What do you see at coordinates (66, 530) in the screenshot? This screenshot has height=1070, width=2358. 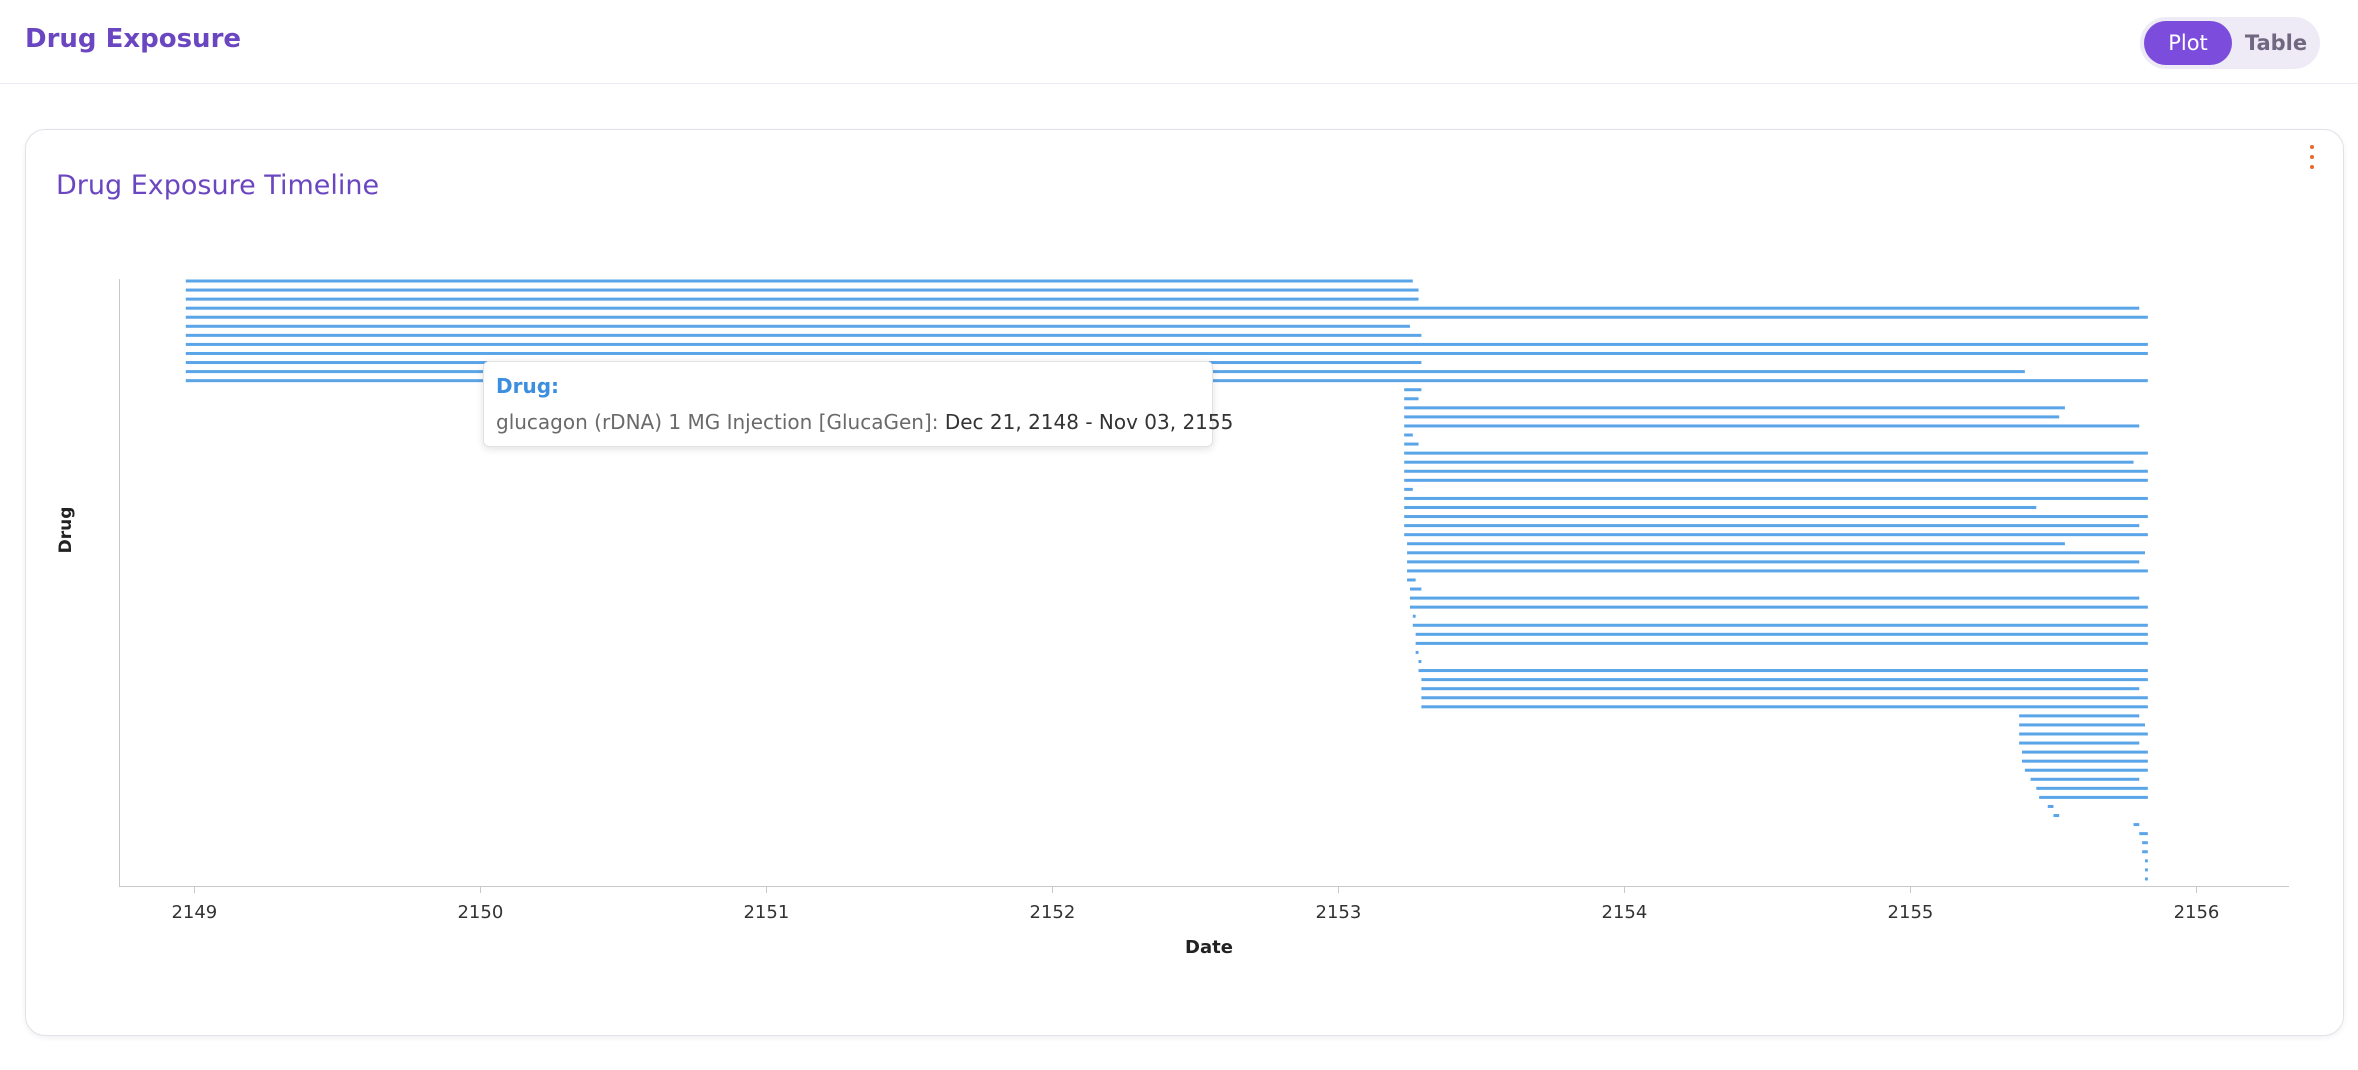 I see `y-axis-title: Drug` at bounding box center [66, 530].